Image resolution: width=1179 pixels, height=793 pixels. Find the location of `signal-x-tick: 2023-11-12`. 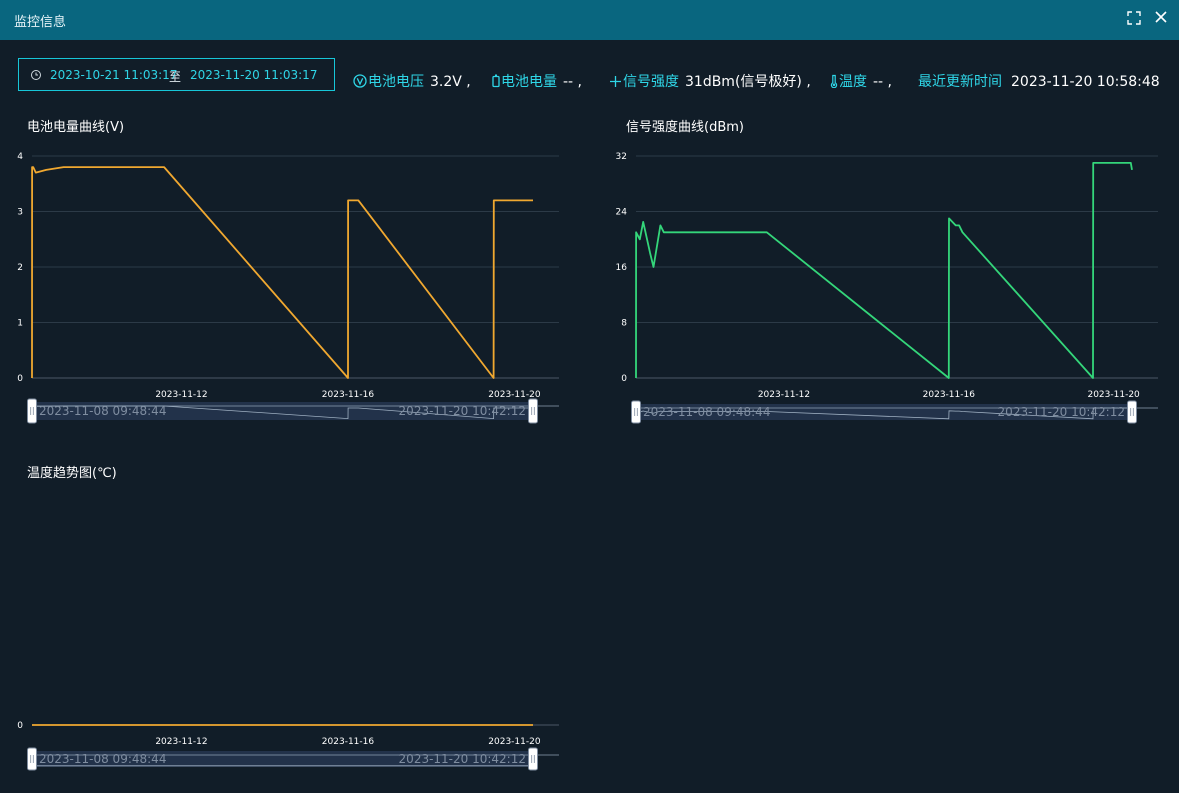

signal-x-tick: 2023-11-12 is located at coordinates (784, 395).